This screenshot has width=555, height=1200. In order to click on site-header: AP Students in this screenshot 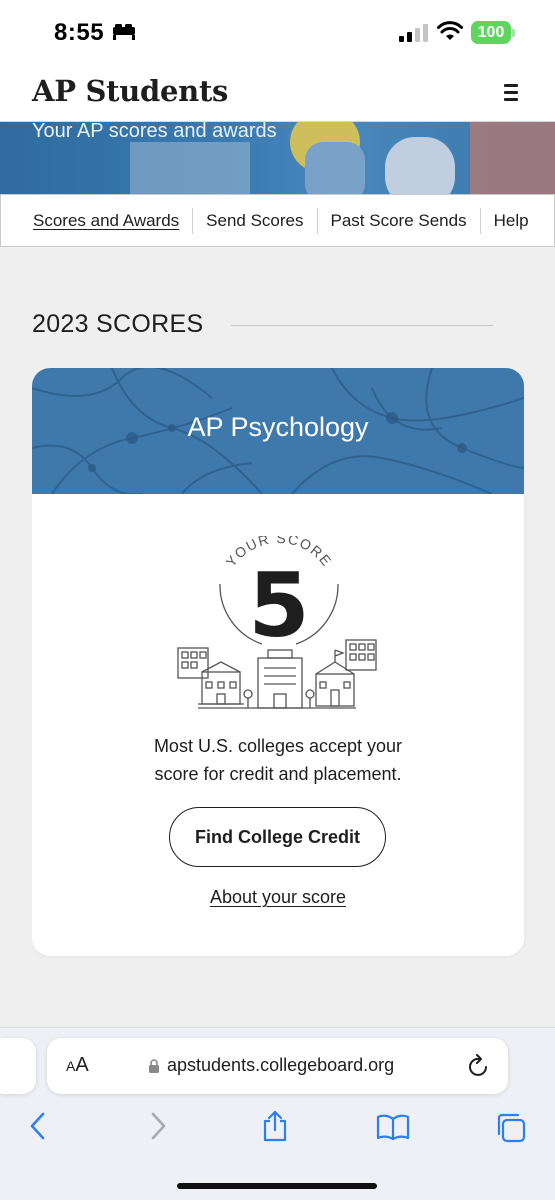, I will do `click(277, 94)`.